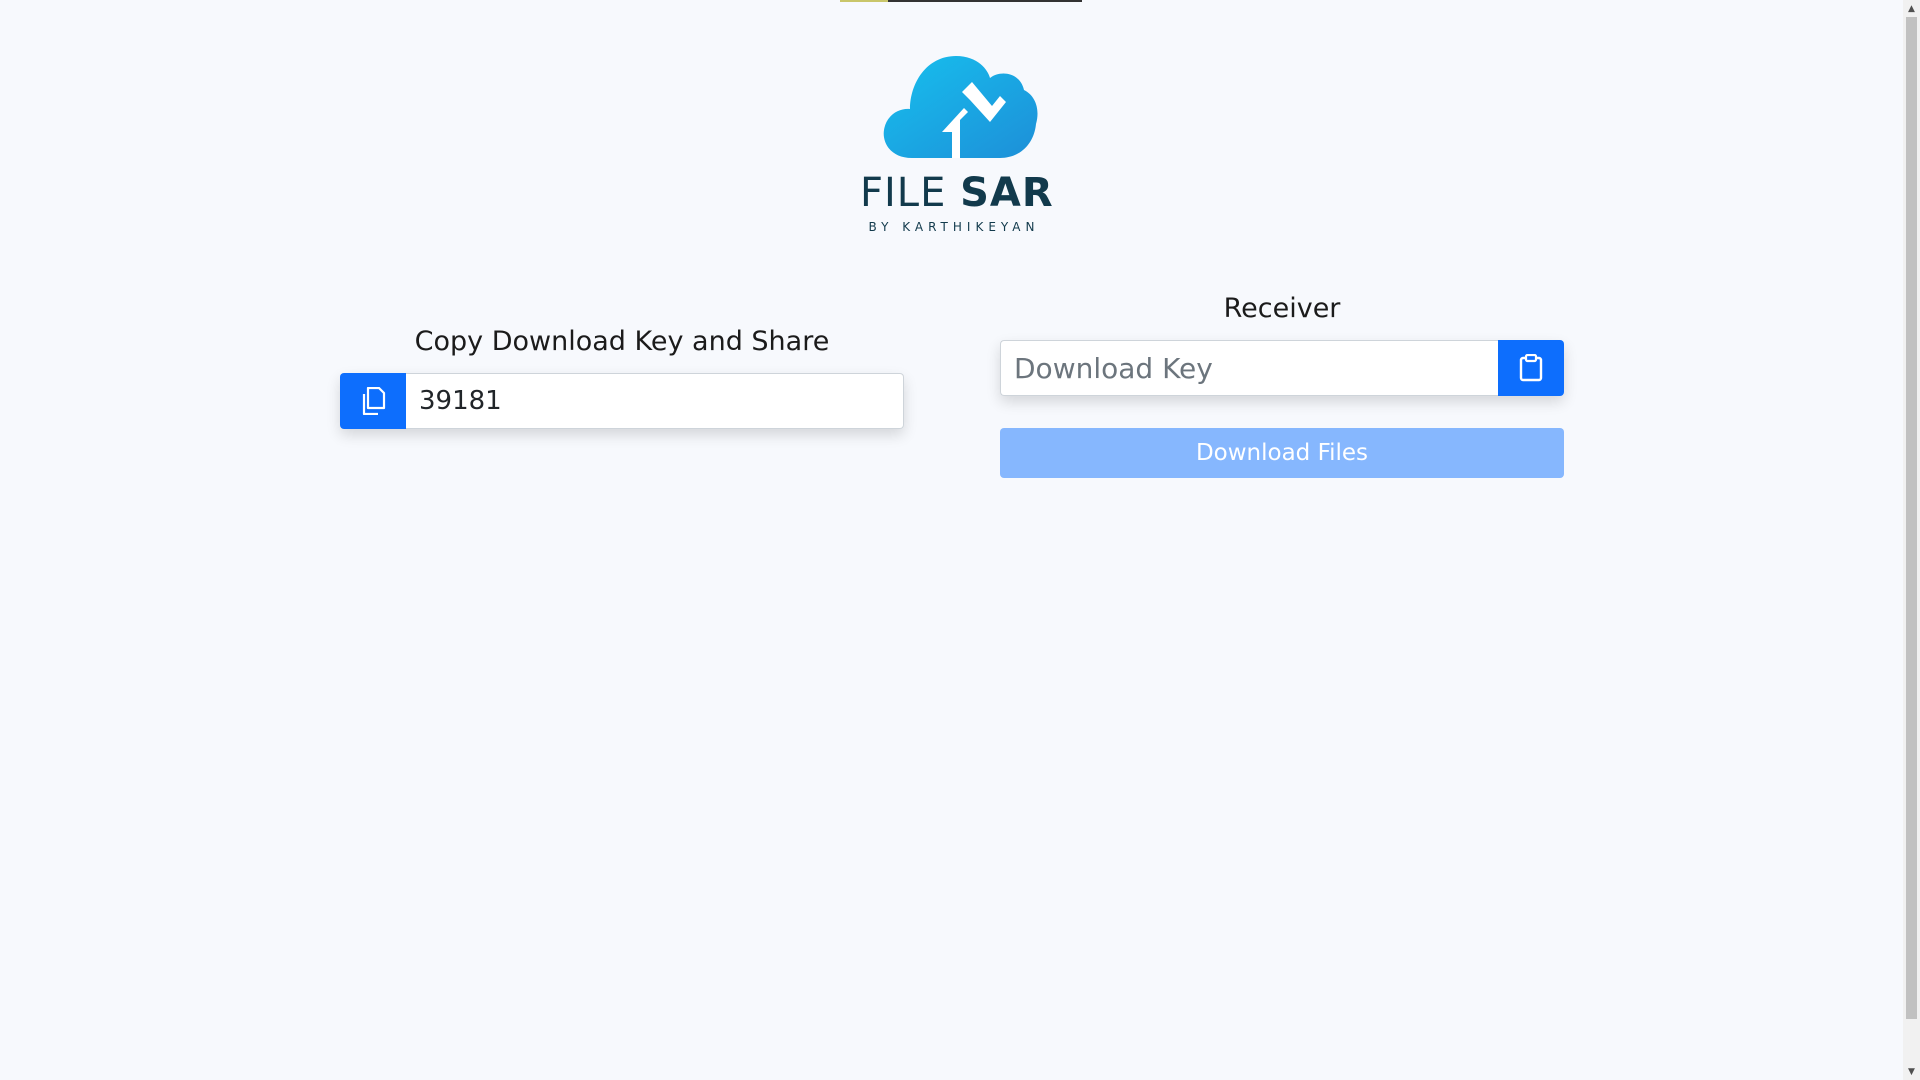 Image resolution: width=1920 pixels, height=1080 pixels. Describe the element at coordinates (961, 1) in the screenshot. I see `top-progress-strip` at that location.